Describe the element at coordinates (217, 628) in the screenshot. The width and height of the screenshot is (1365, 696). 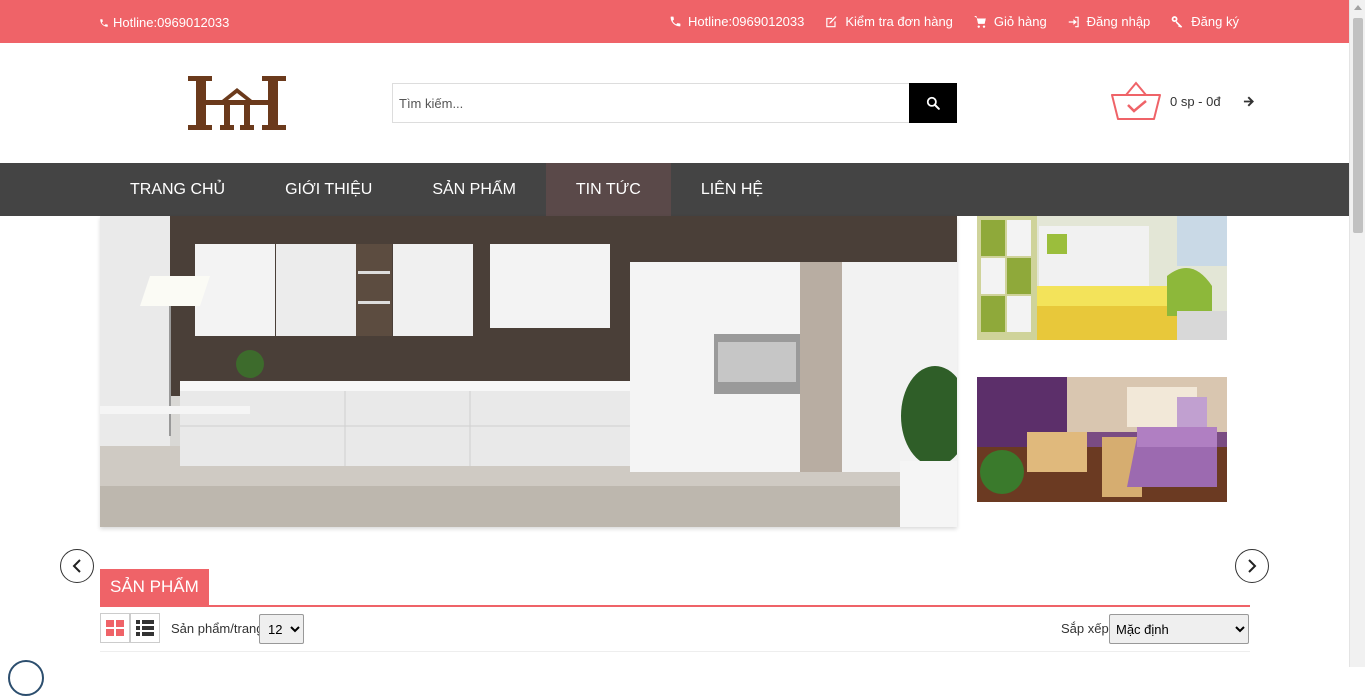
I see `per-page-label: Sản phẩm/trang` at that location.